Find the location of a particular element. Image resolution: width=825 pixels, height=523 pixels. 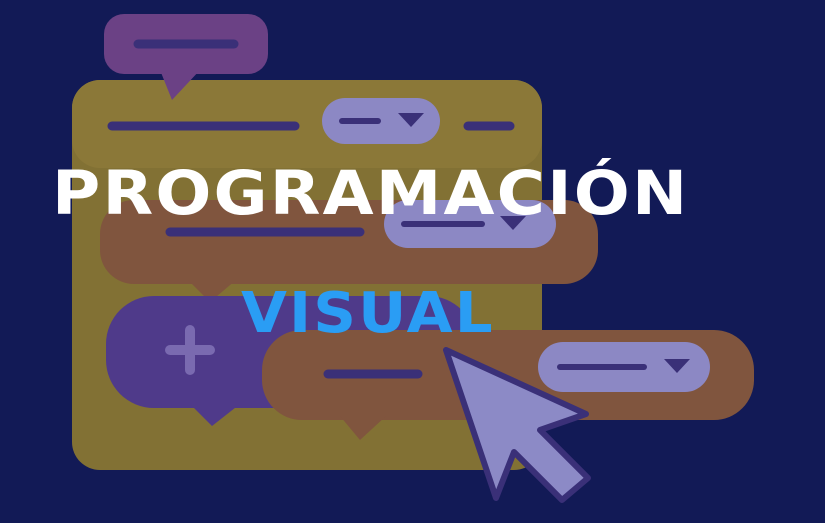

title-line-2: VISUAL is located at coordinates (368, 313).